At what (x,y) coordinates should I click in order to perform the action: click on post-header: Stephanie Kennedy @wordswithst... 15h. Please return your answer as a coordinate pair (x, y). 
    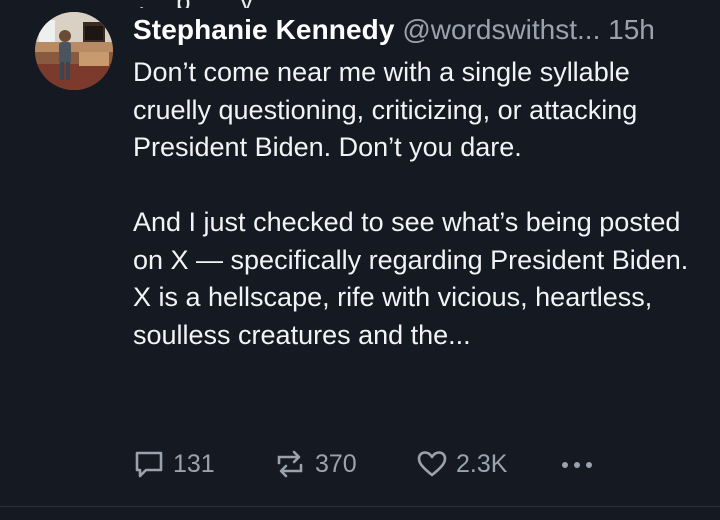
    Looking at the image, I should click on (423, 30).